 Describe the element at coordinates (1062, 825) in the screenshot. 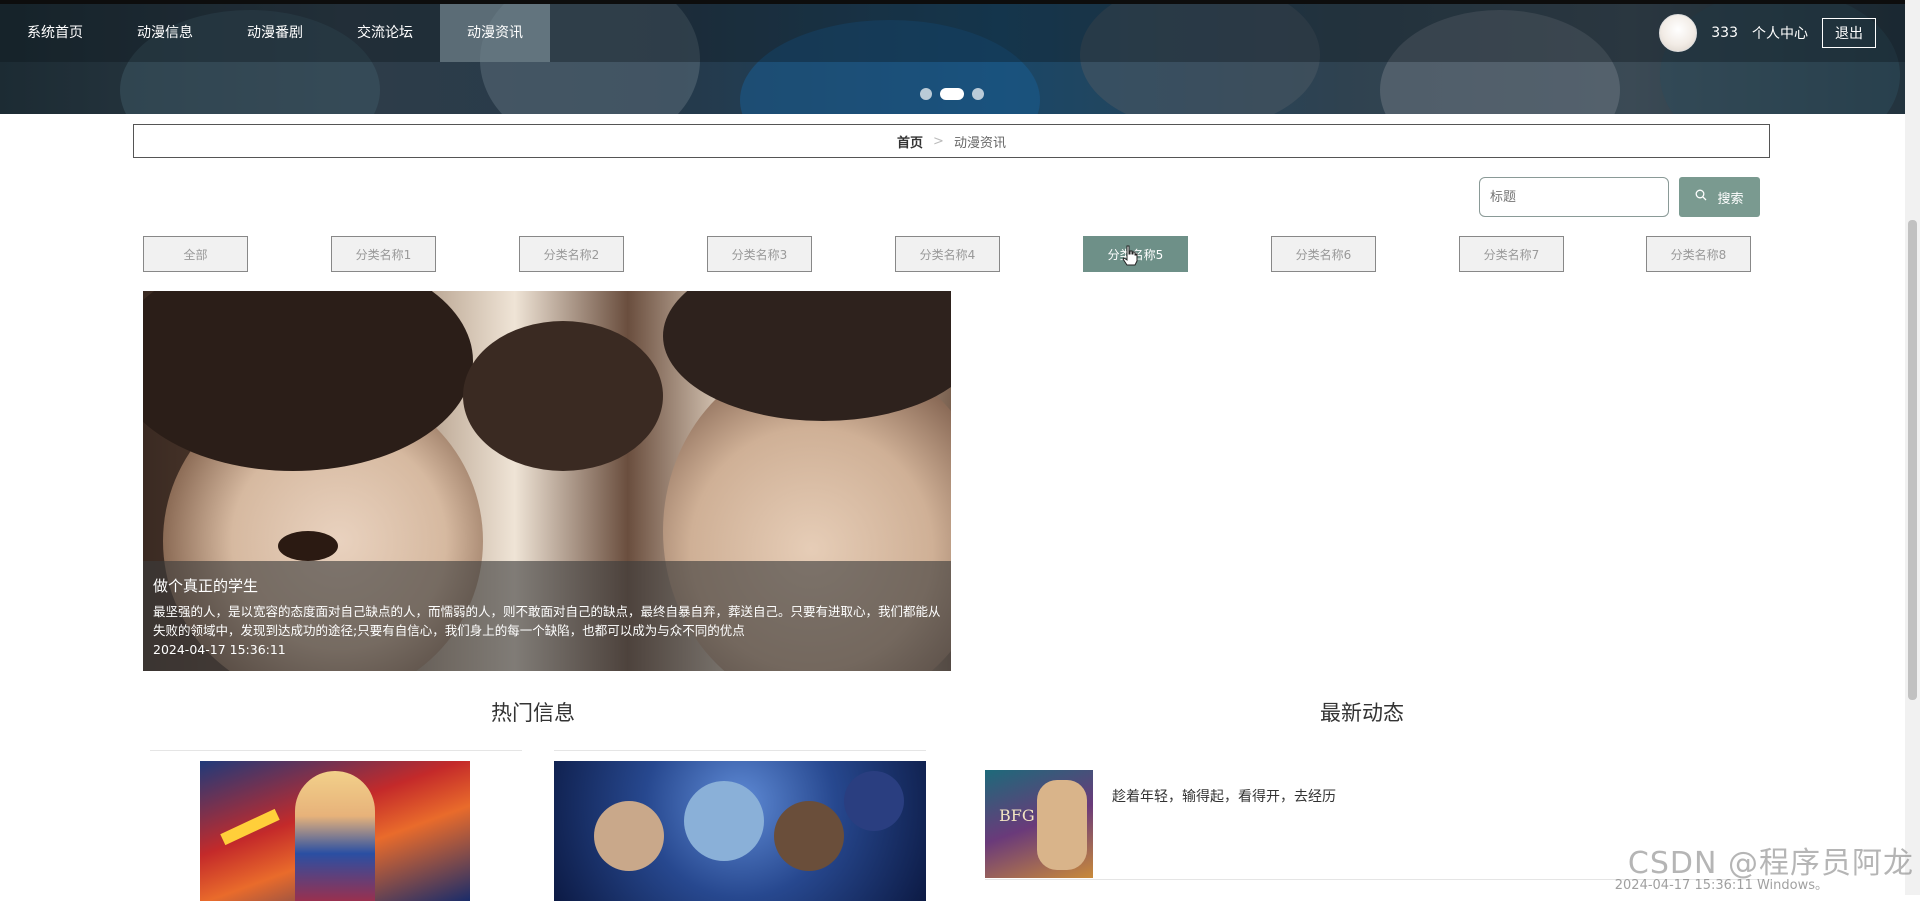

I see `thumbnail-figure` at that location.